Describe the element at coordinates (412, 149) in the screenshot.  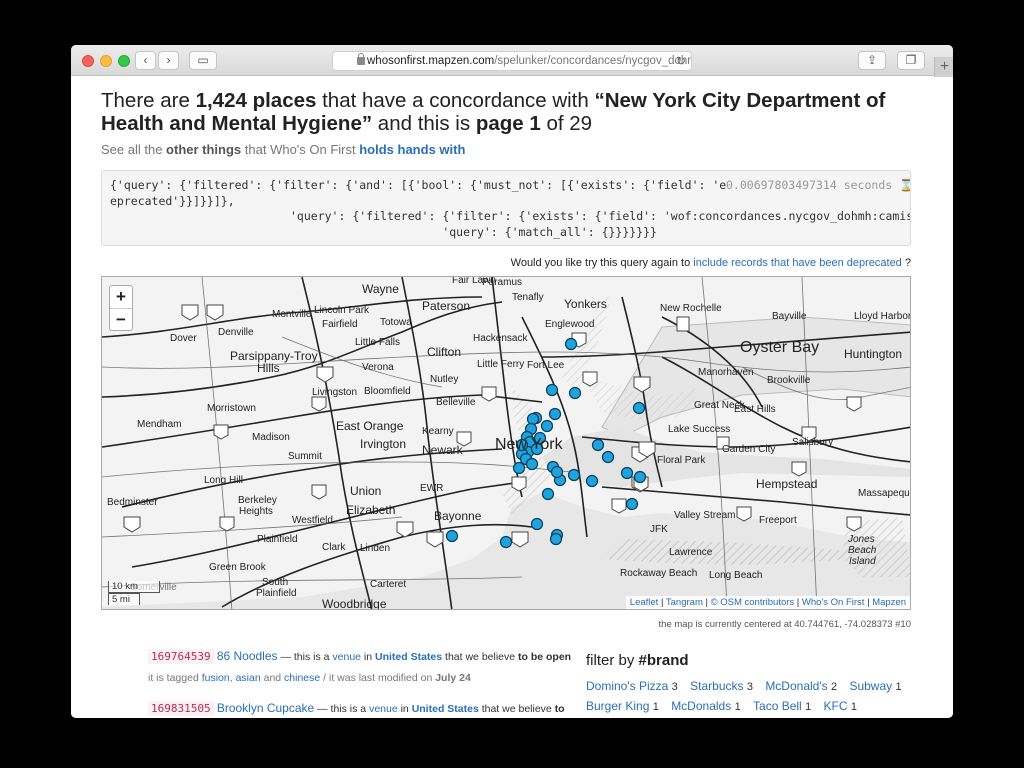
I see `holds-hands-link: holds hands with` at that location.